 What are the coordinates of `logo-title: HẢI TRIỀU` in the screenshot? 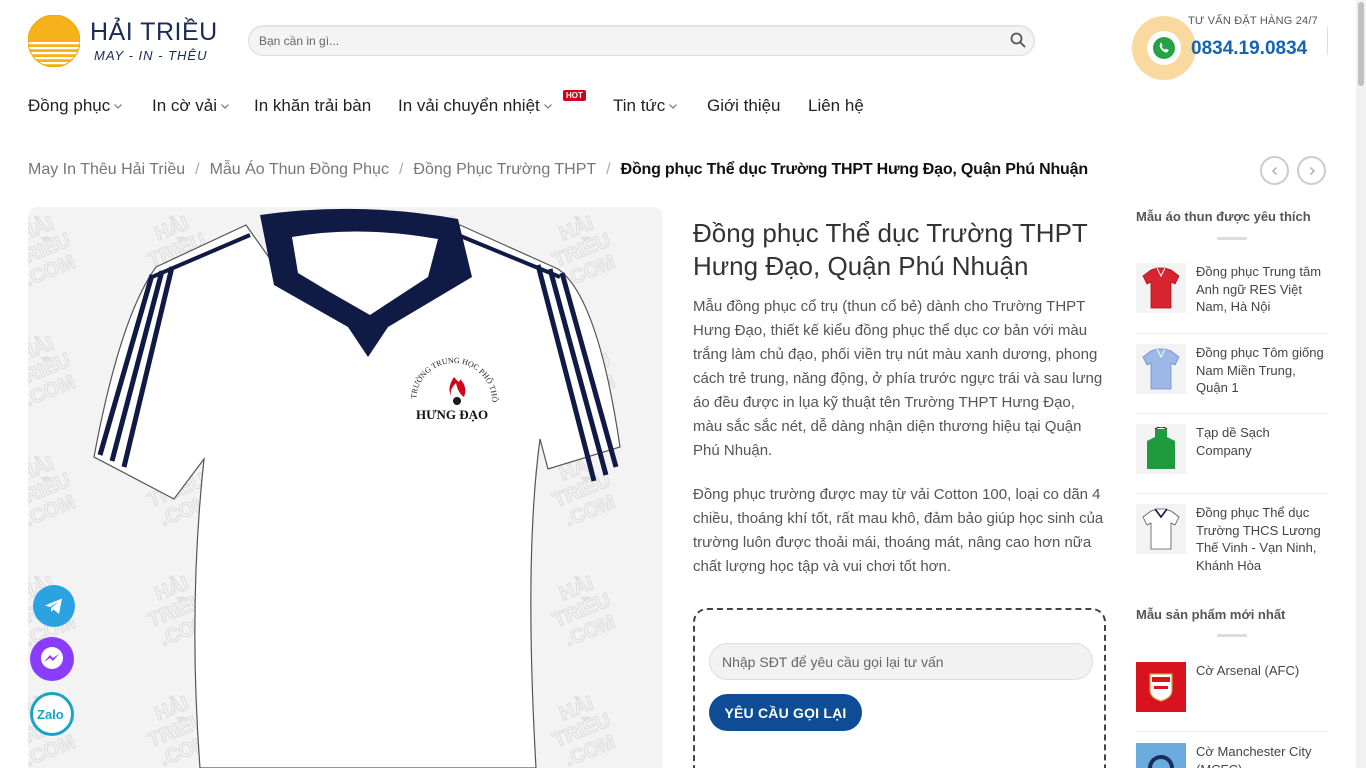 It's located at (154, 32).